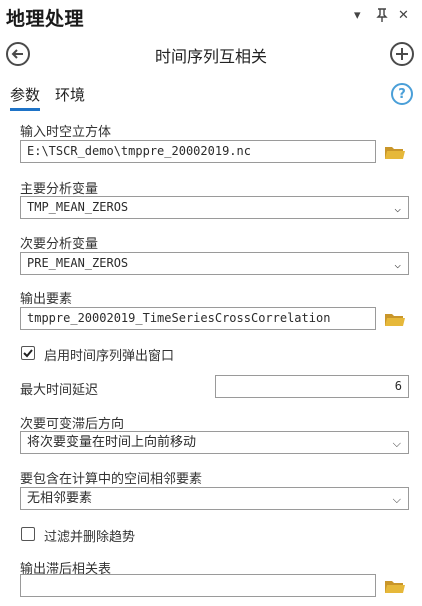 The width and height of the screenshot is (422, 606). What do you see at coordinates (214, 263) in the screenshot?
I see `secondary-variable-select: PRE_MEAN_ZEROS ⌵` at bounding box center [214, 263].